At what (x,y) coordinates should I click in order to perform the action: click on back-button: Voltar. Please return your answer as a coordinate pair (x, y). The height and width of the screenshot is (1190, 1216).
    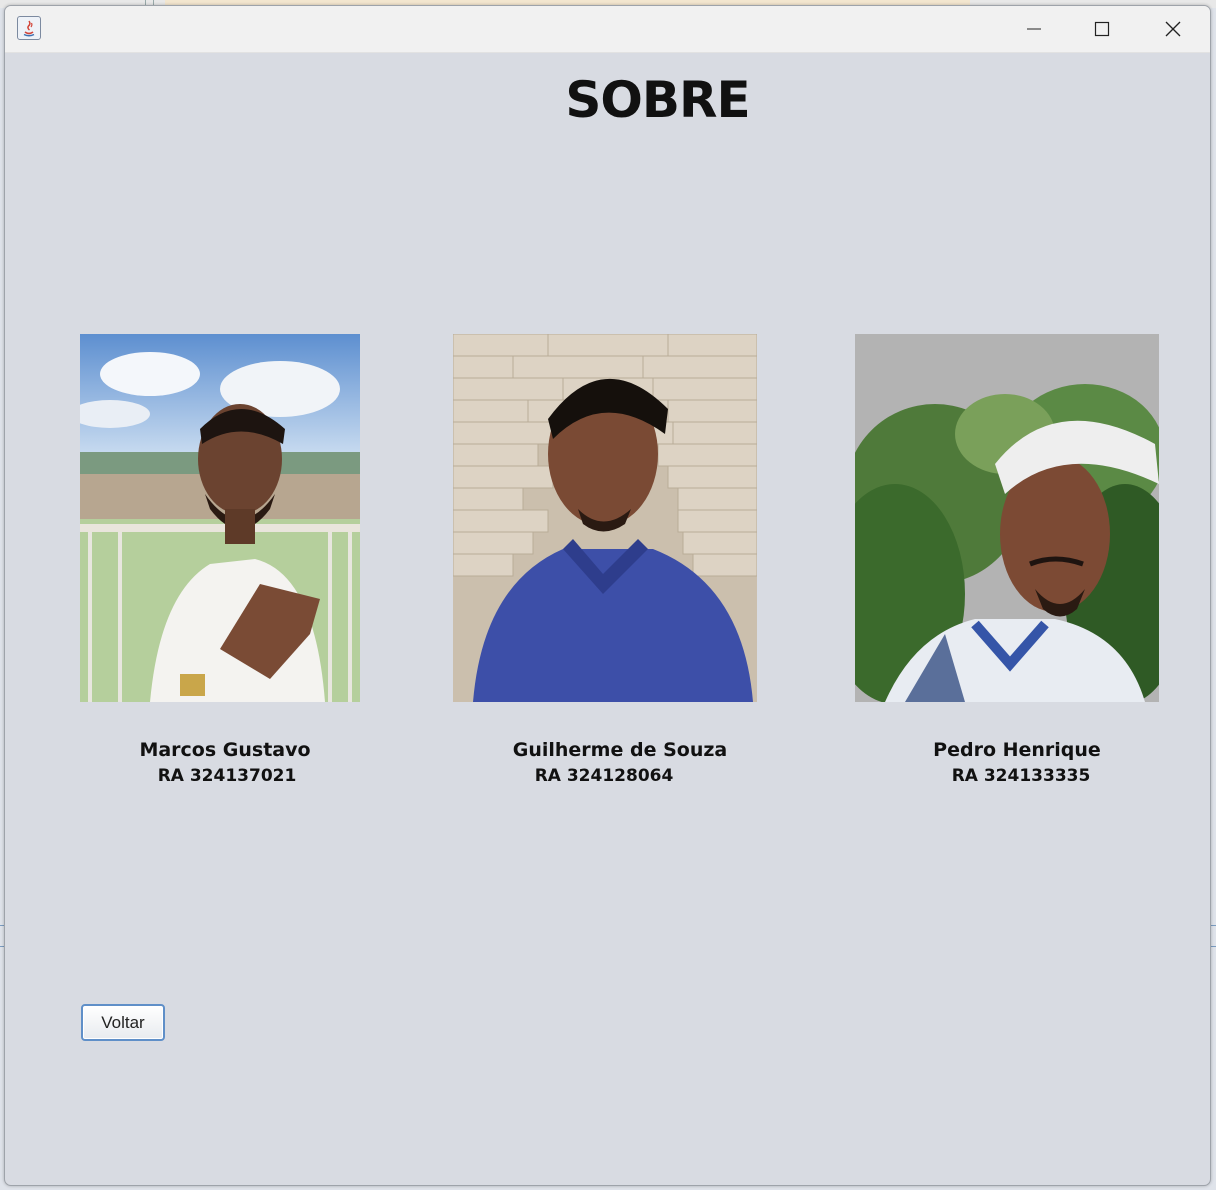
    Looking at the image, I should click on (123, 1022).